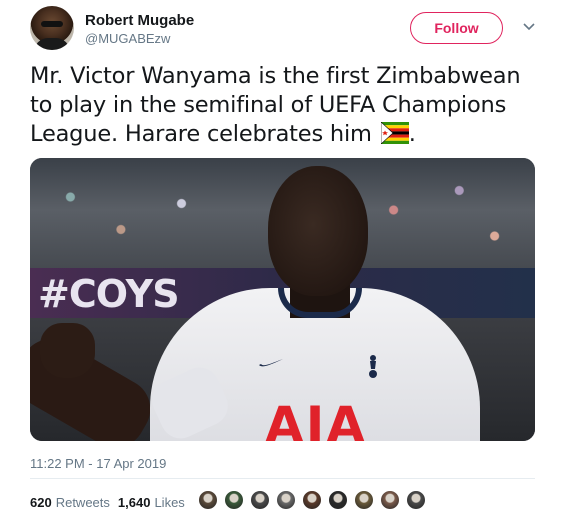  Describe the element at coordinates (139, 20) in the screenshot. I see `author-display-name: Robert Mugabe` at that location.